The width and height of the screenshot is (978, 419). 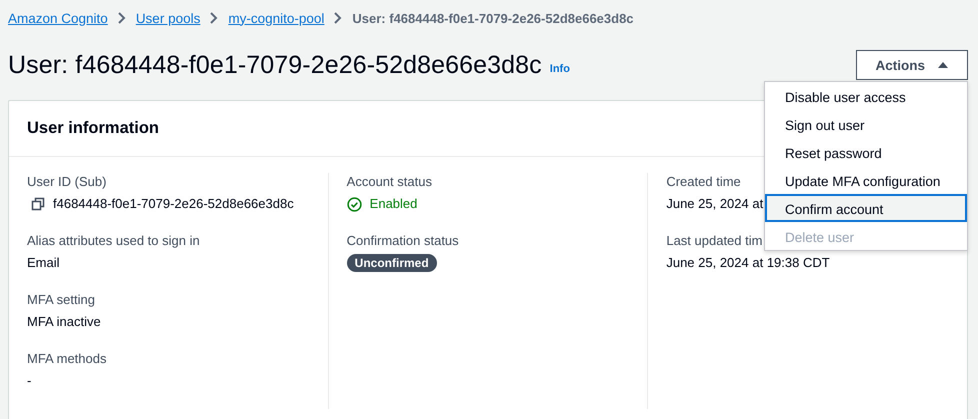 What do you see at coordinates (866, 96) in the screenshot?
I see `menu-item: Disable user access` at bounding box center [866, 96].